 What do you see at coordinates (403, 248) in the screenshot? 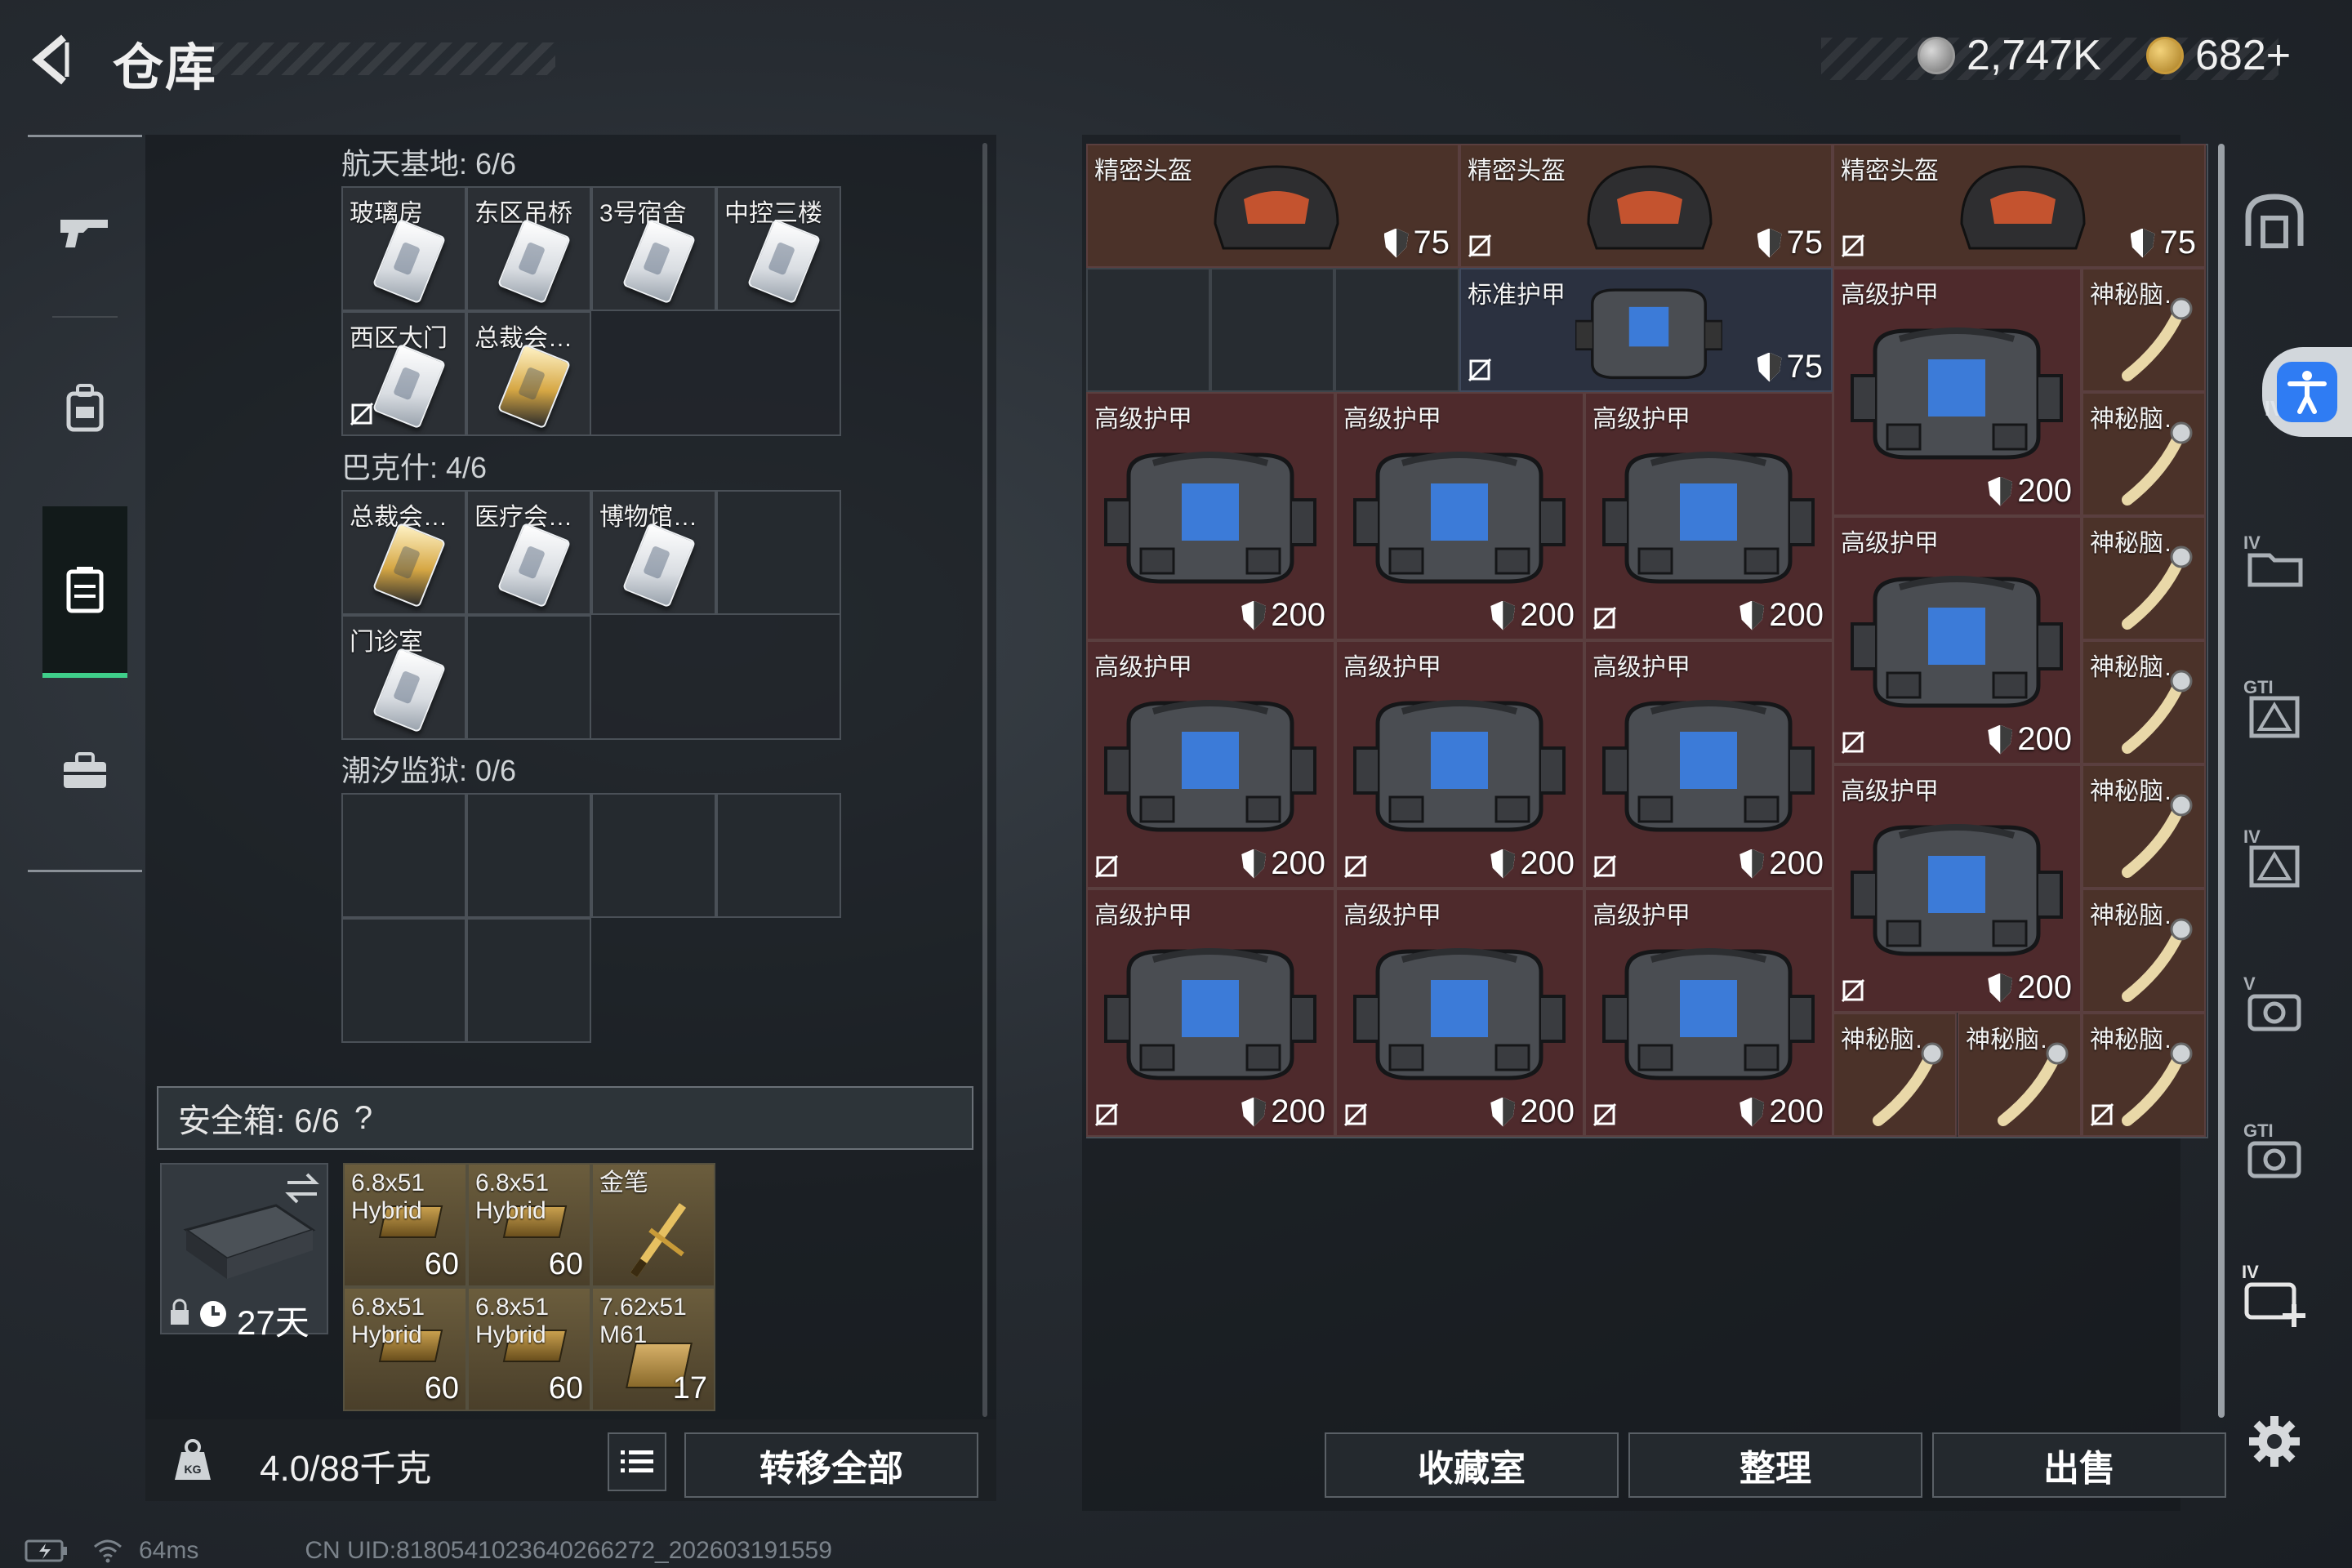
I see `keycard-slot: 玻璃房` at bounding box center [403, 248].